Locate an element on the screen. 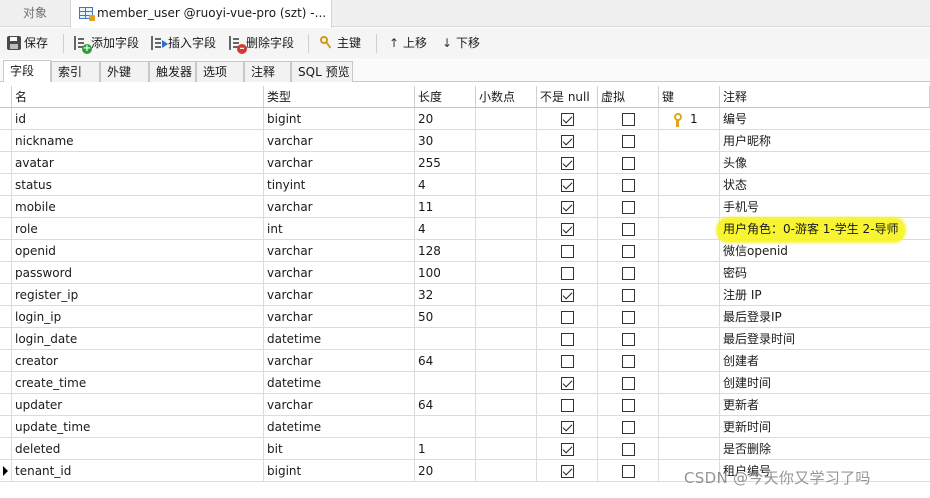 This screenshot has width=930, height=498. field-length-cell: 4 is located at coordinates (445, 185).